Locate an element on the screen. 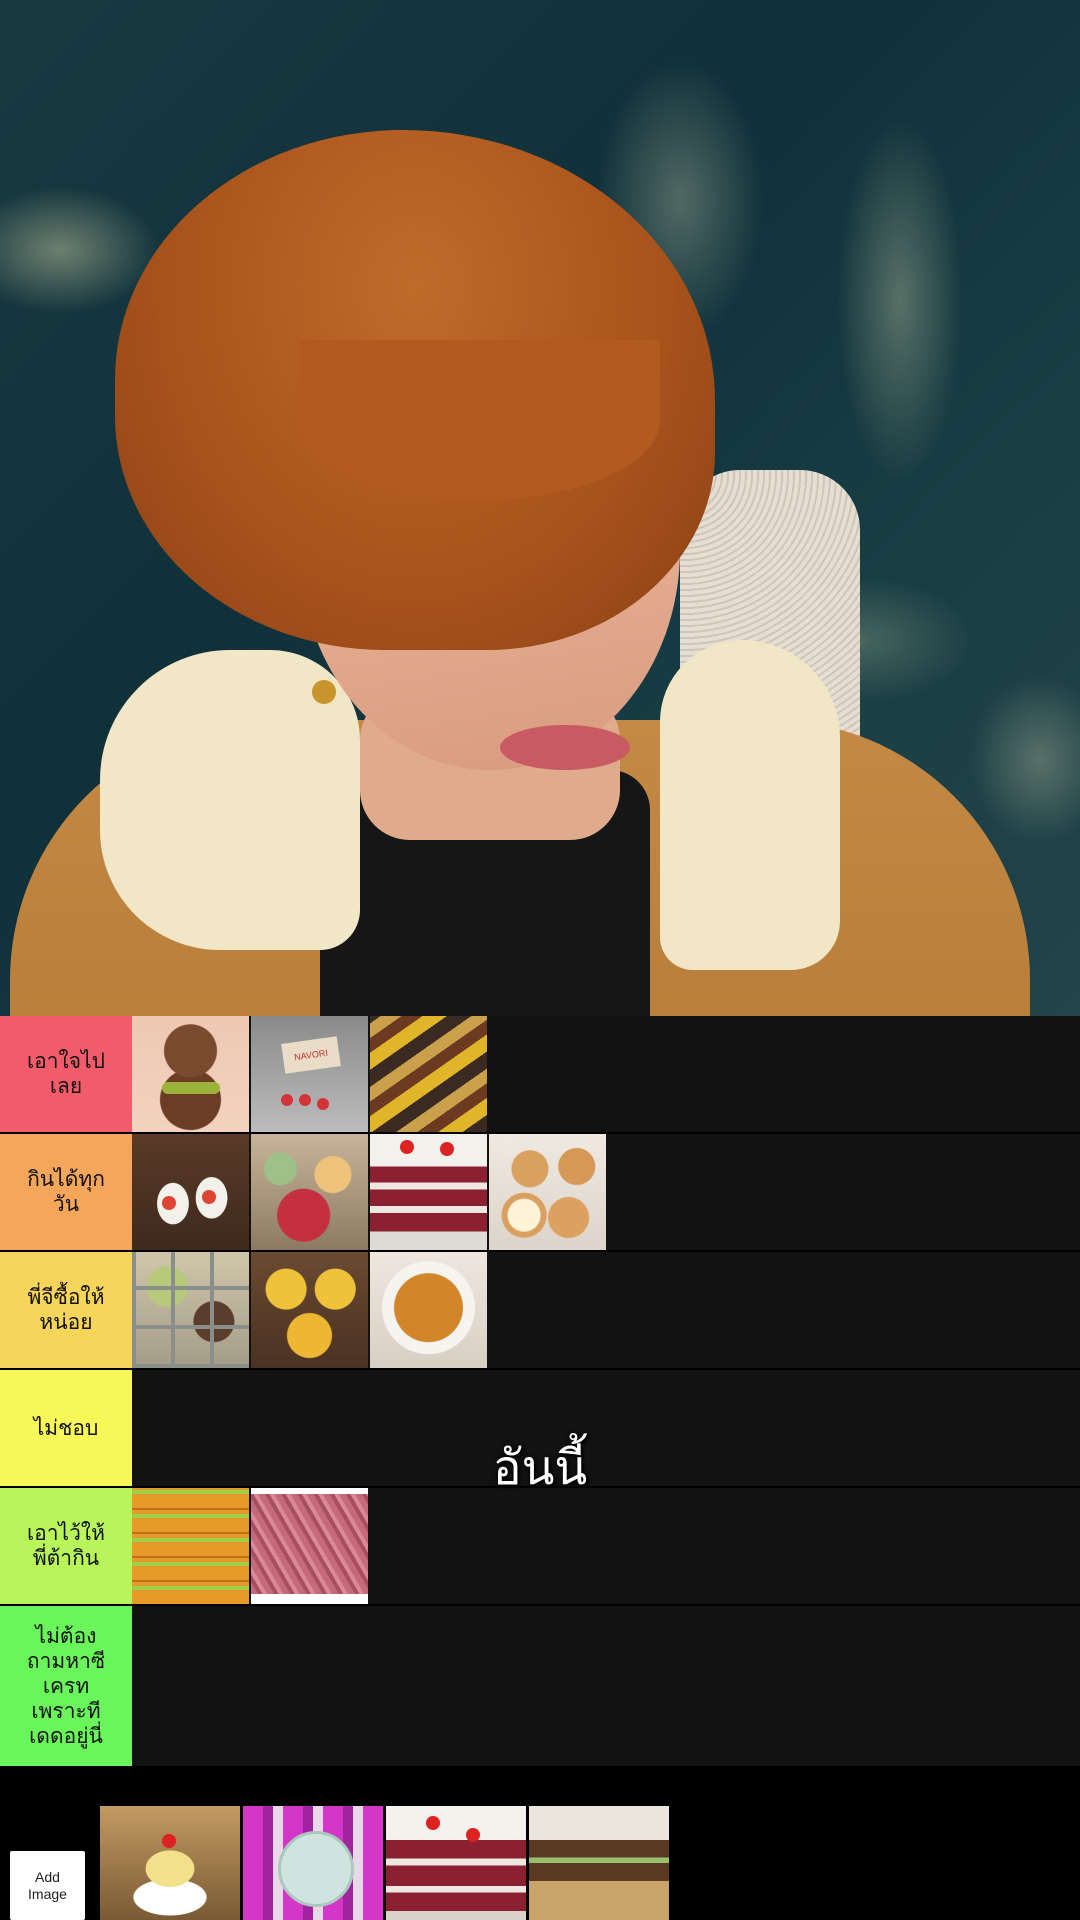  chocolate-bar-image is located at coordinates (599, 1863).